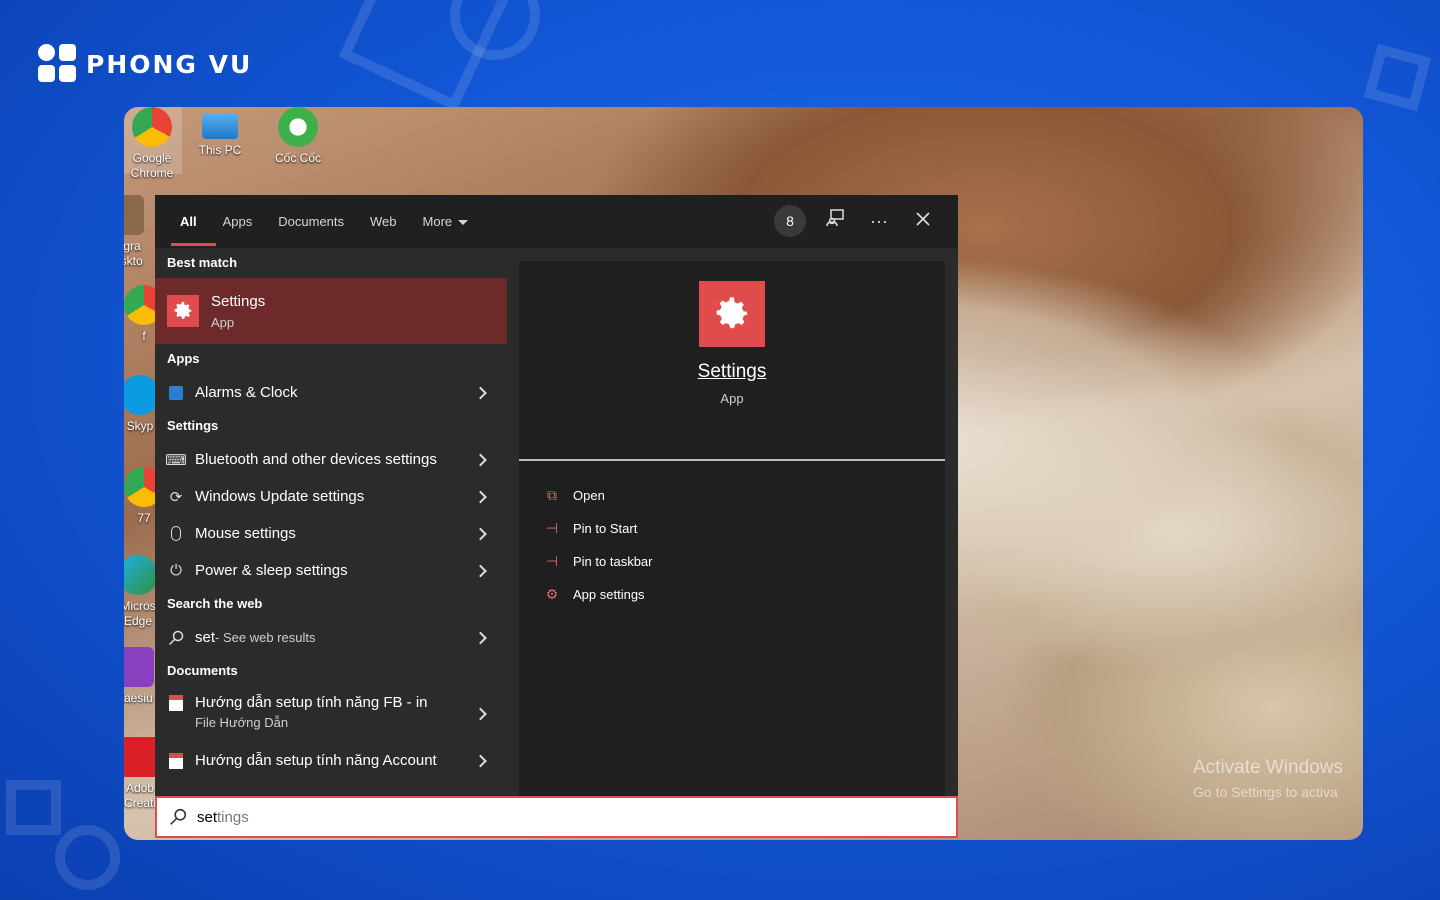 The image size is (1440, 900). Describe the element at coordinates (280, 496) in the screenshot. I see `result-label: Windows Update settings` at that location.